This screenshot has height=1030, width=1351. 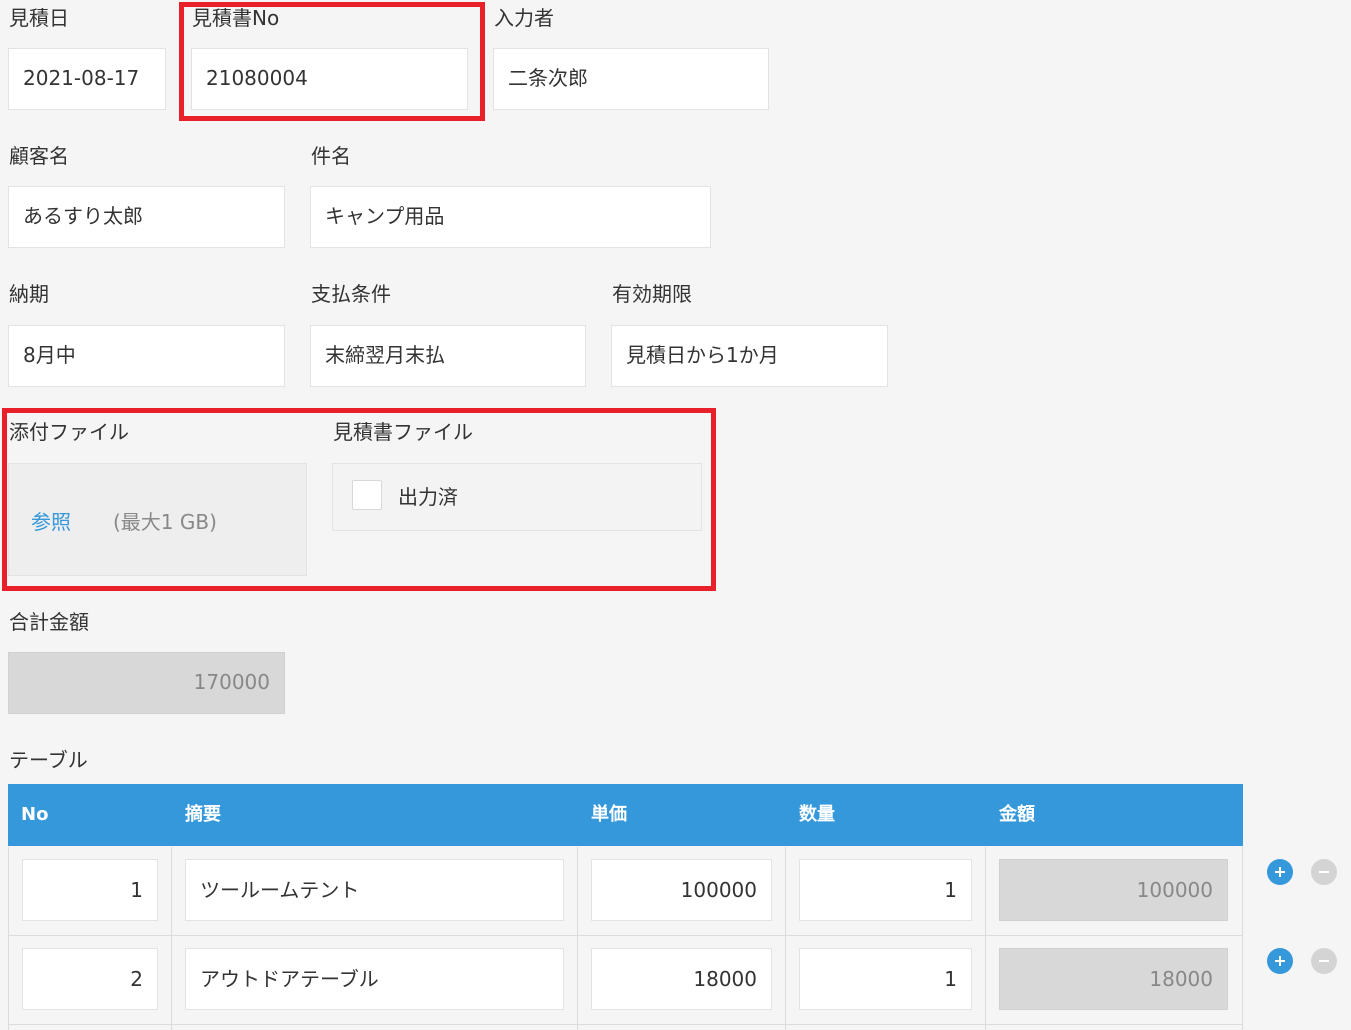 I want to click on row-amount-field: 100000, so click(x=1113, y=890).